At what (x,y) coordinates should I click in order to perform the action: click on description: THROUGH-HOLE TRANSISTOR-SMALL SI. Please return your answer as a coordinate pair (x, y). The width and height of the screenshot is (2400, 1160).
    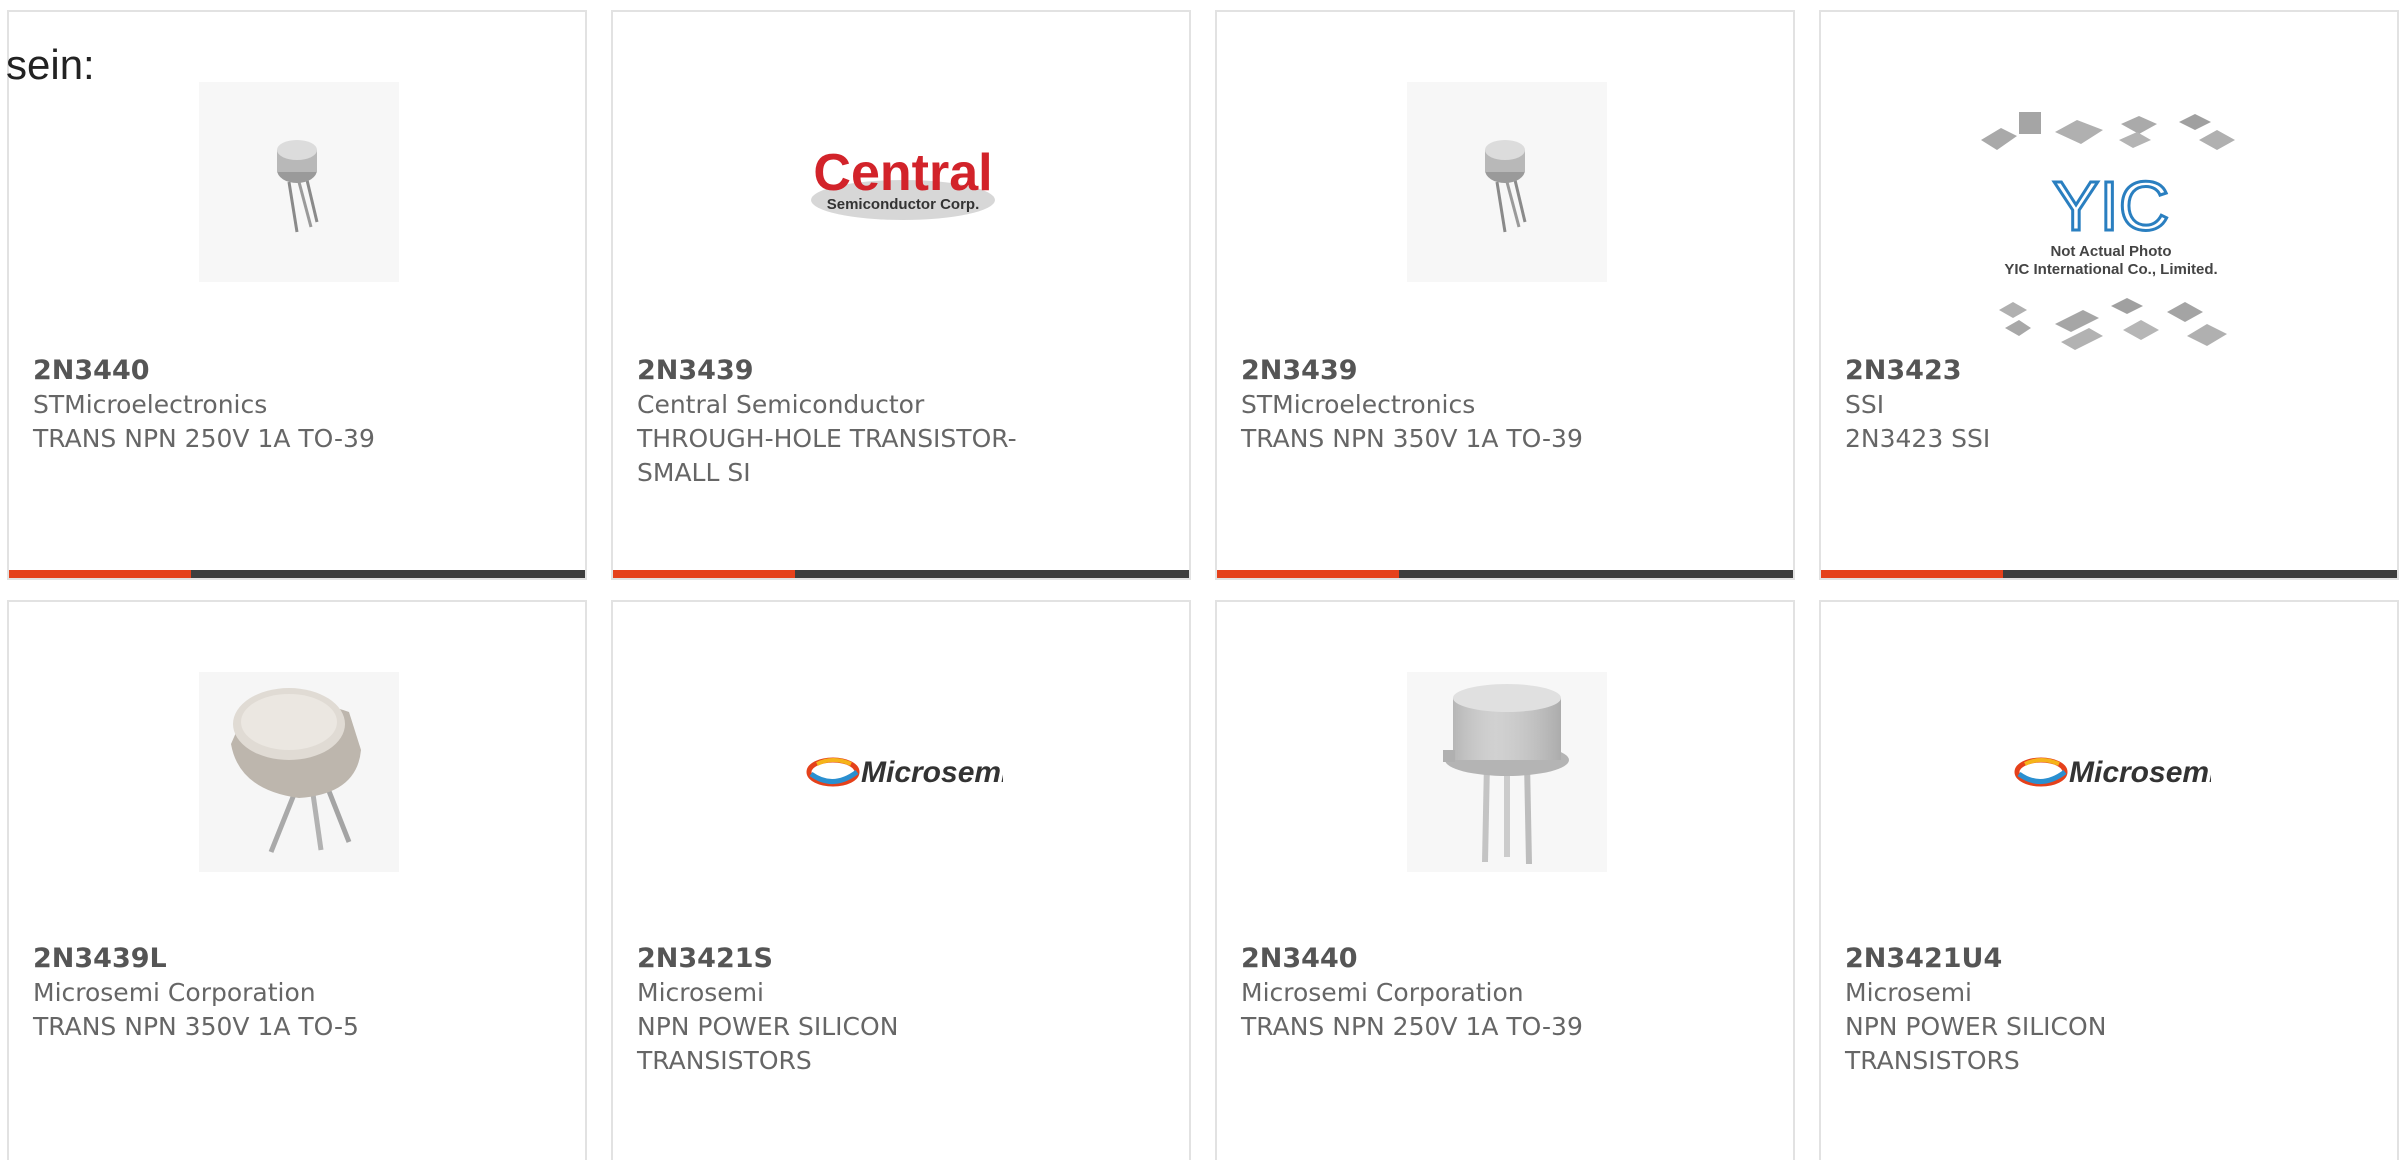
    Looking at the image, I should click on (827, 455).